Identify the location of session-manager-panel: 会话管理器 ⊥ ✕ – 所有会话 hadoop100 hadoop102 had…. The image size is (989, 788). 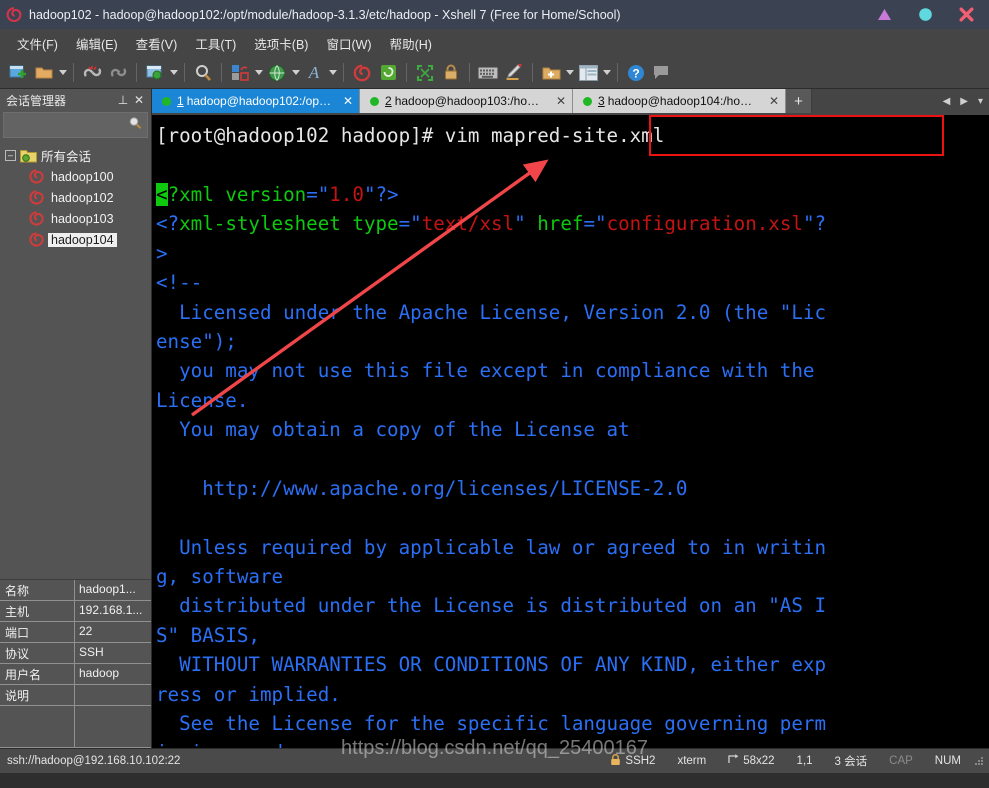
(76, 418).